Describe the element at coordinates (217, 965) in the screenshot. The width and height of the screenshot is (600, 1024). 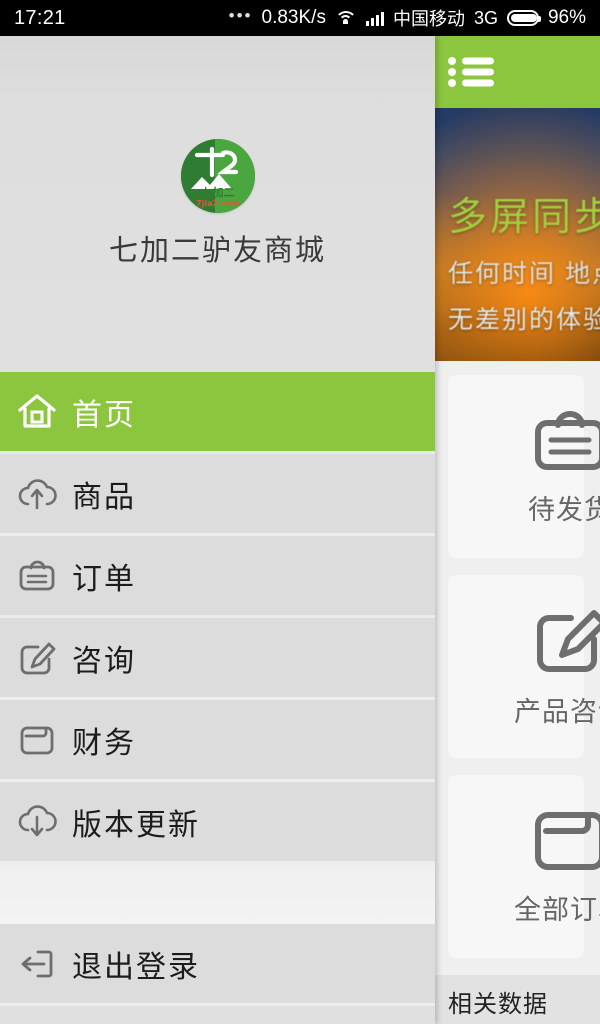
I see `menu-item-logout: 退出登录` at that location.